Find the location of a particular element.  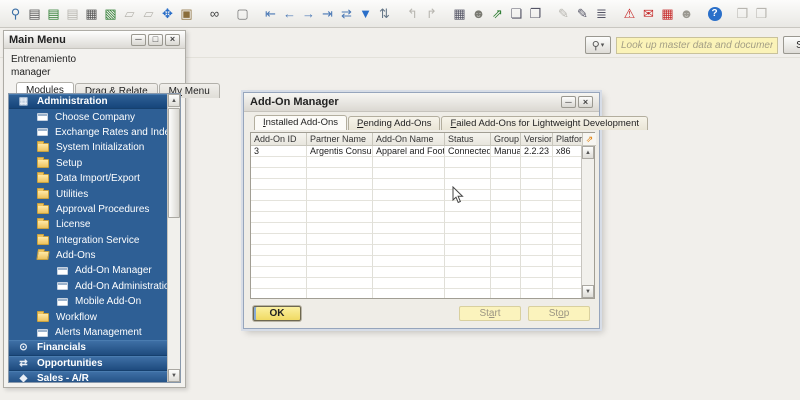

next-record-icon: → is located at coordinates (308, 14).